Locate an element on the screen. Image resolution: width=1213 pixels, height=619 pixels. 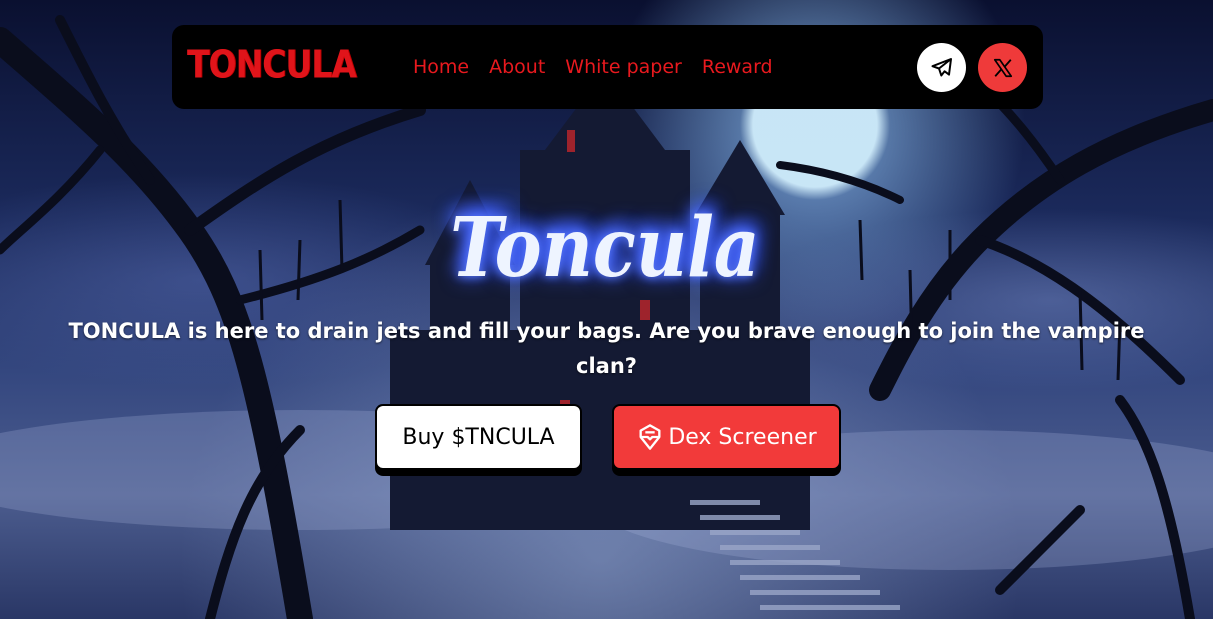
dex-screener-icon is located at coordinates (650, 437).